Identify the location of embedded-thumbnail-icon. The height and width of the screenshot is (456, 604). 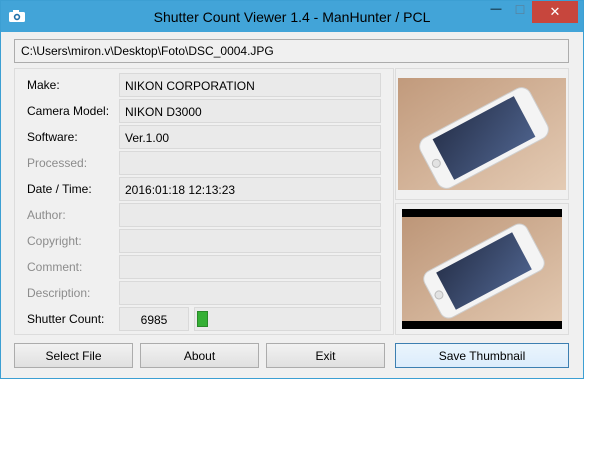
(482, 269).